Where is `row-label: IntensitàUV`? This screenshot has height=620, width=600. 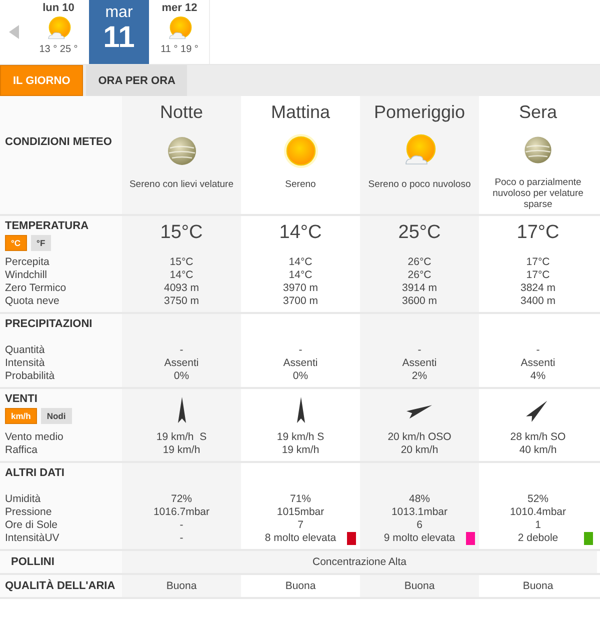
row-label: IntensitàUV is located at coordinates (32, 538).